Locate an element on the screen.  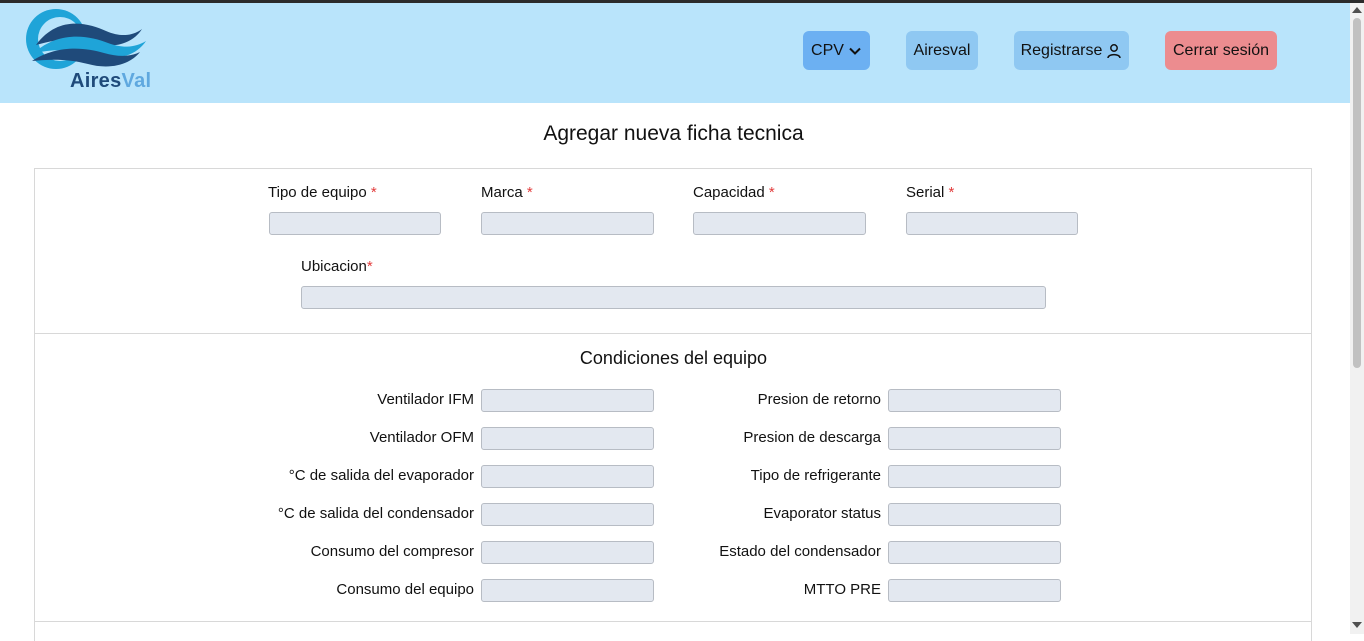
airesval-button: Airesval is located at coordinates (942, 50).